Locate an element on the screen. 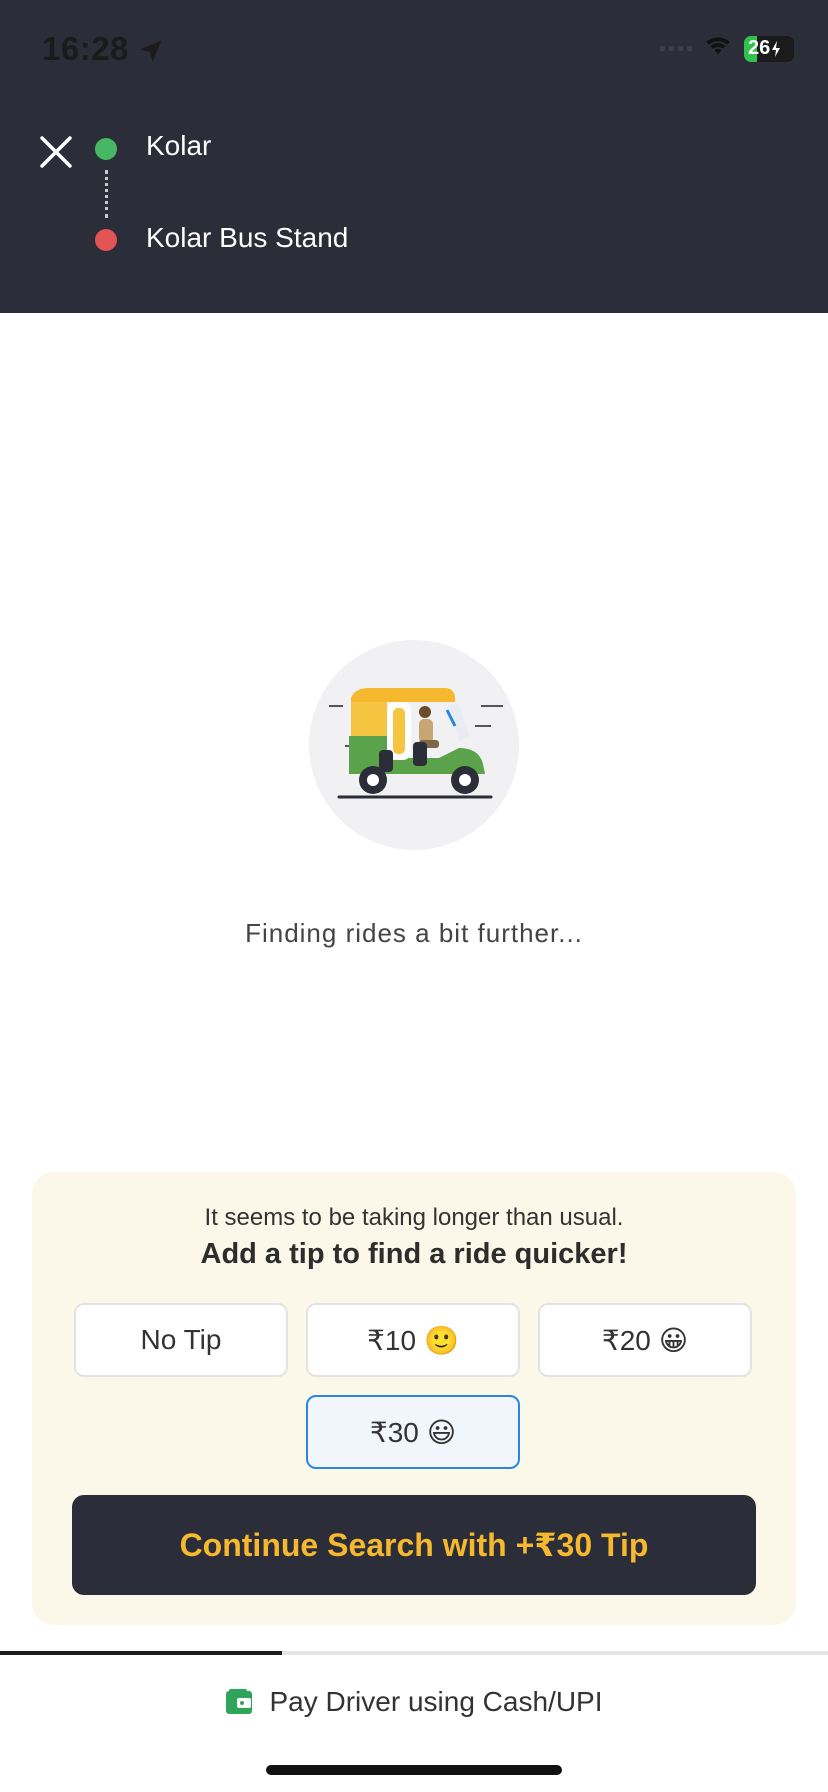 The image size is (828, 1792). destination-location: Kolar Bus Stand is located at coordinates (247, 238).